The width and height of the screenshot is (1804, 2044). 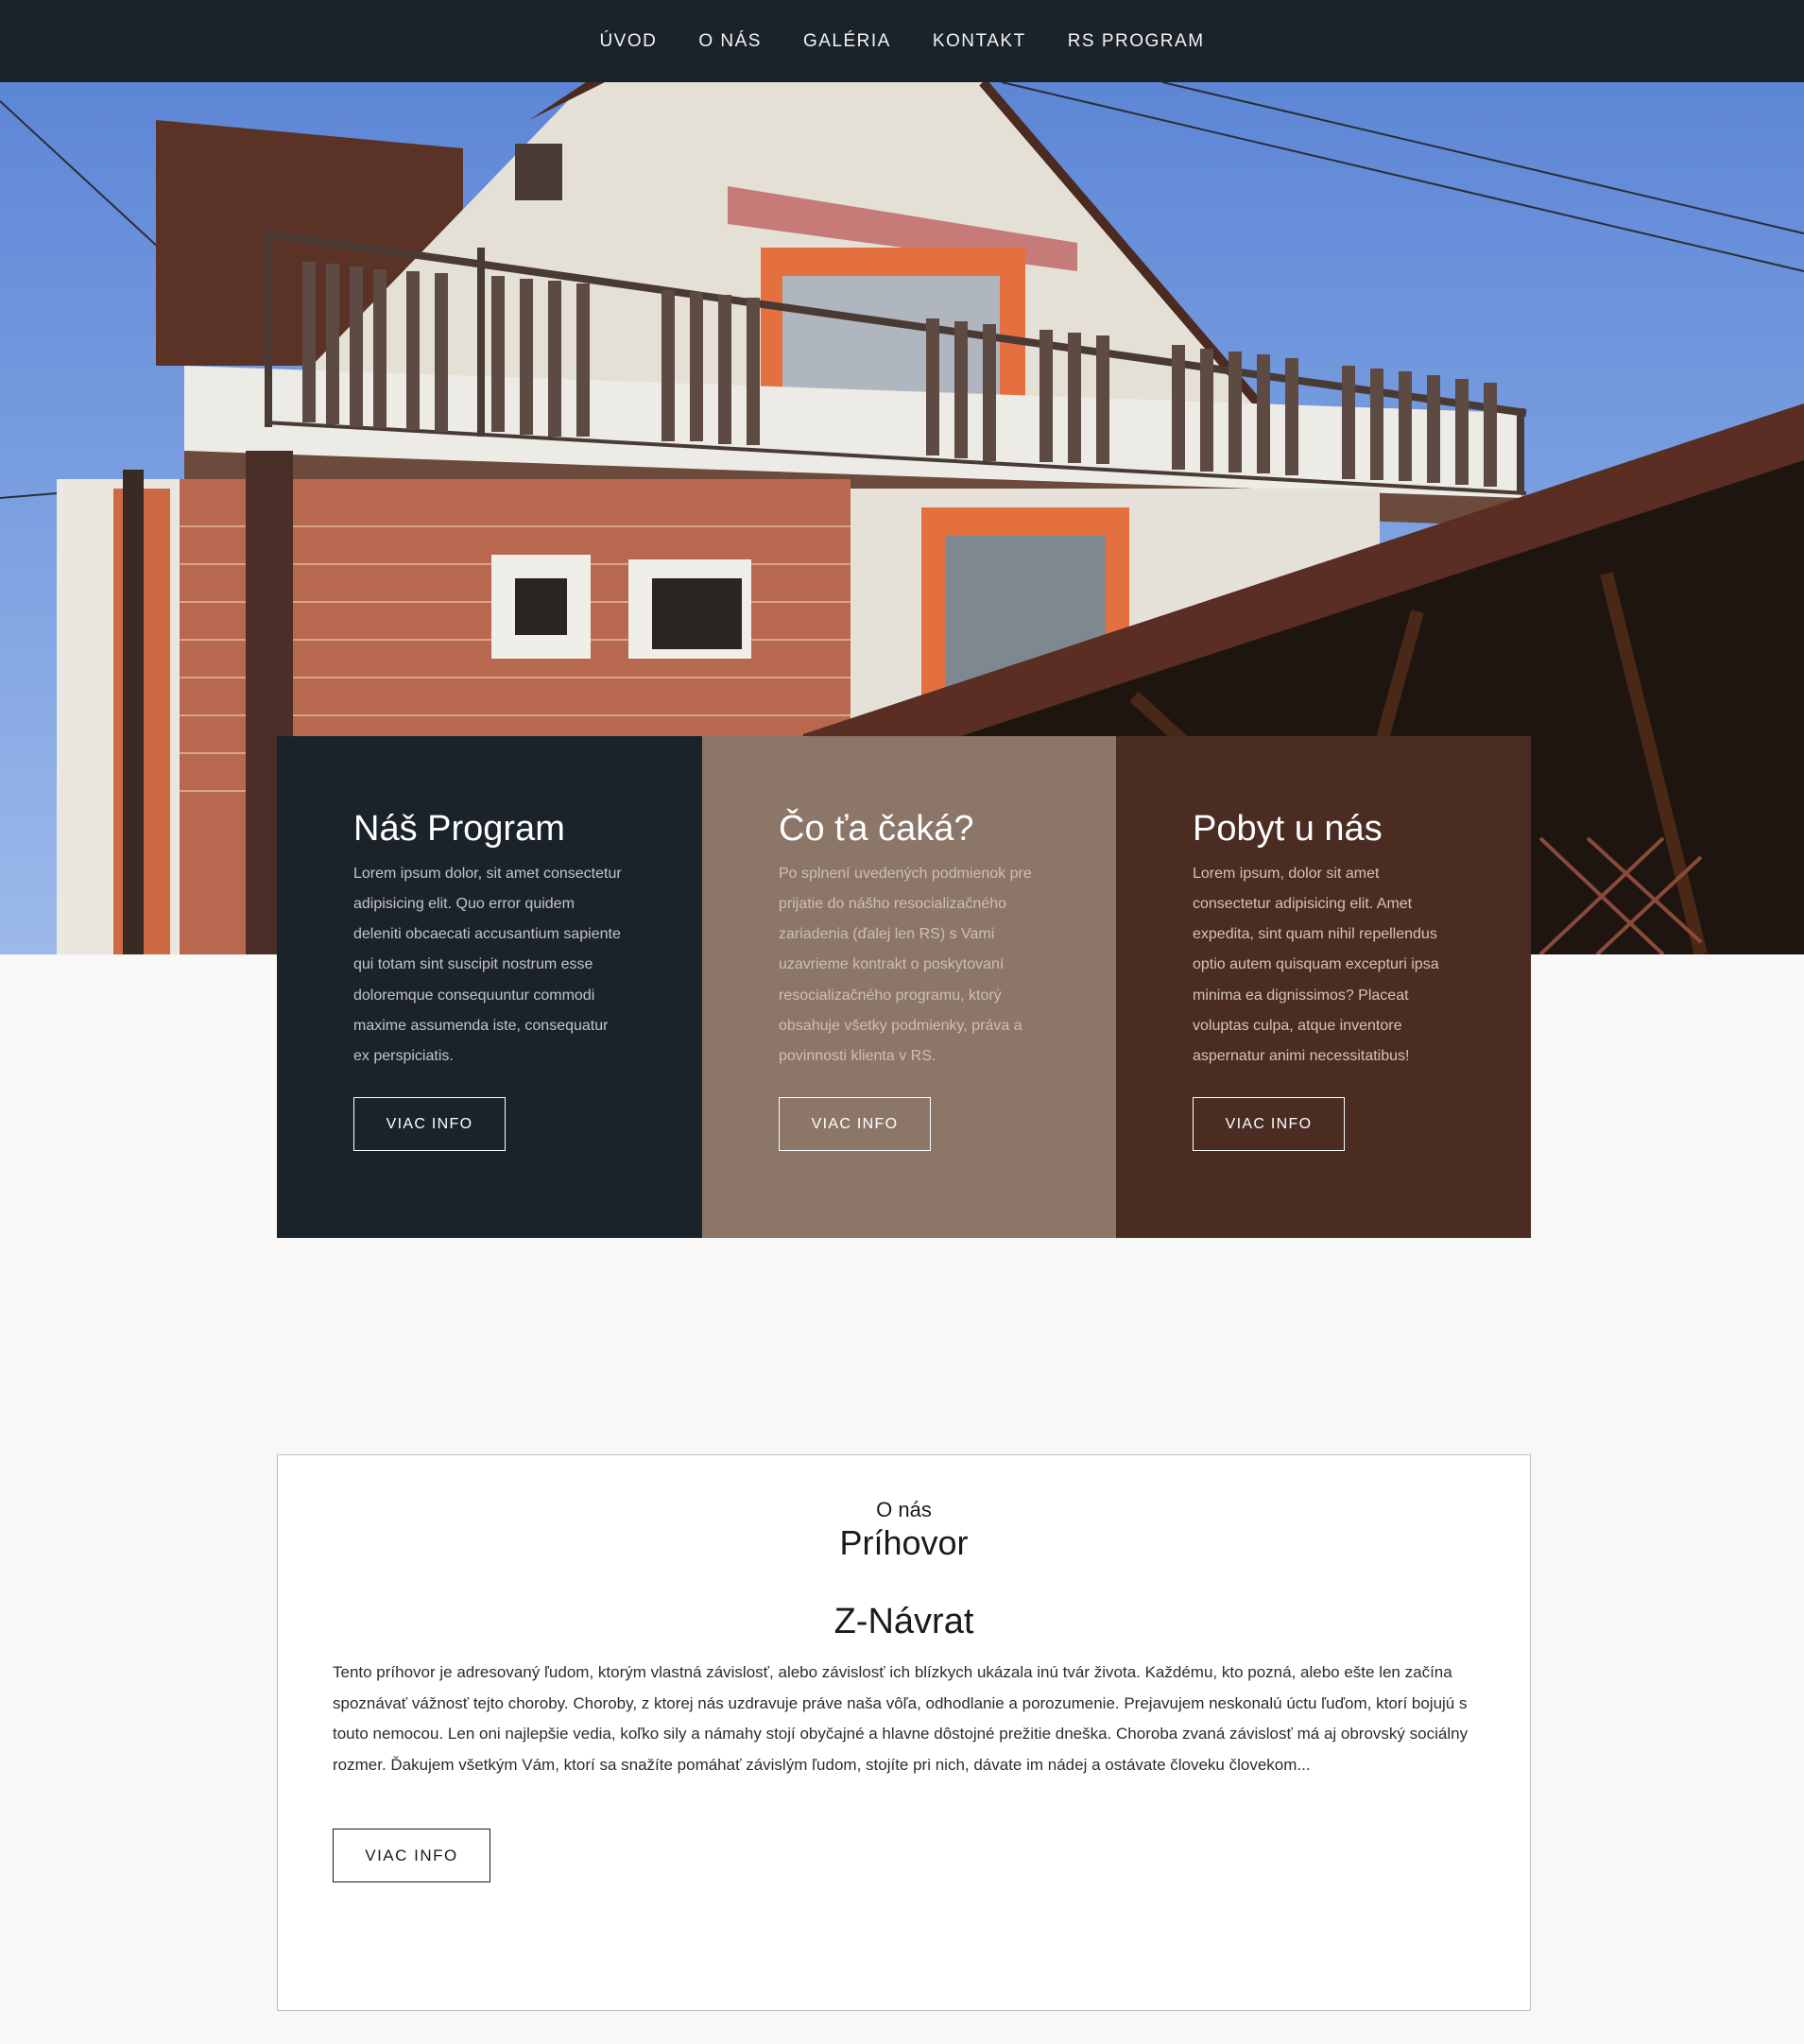 What do you see at coordinates (730, 41) in the screenshot?
I see `nav-item-o-nas: O NÁS` at bounding box center [730, 41].